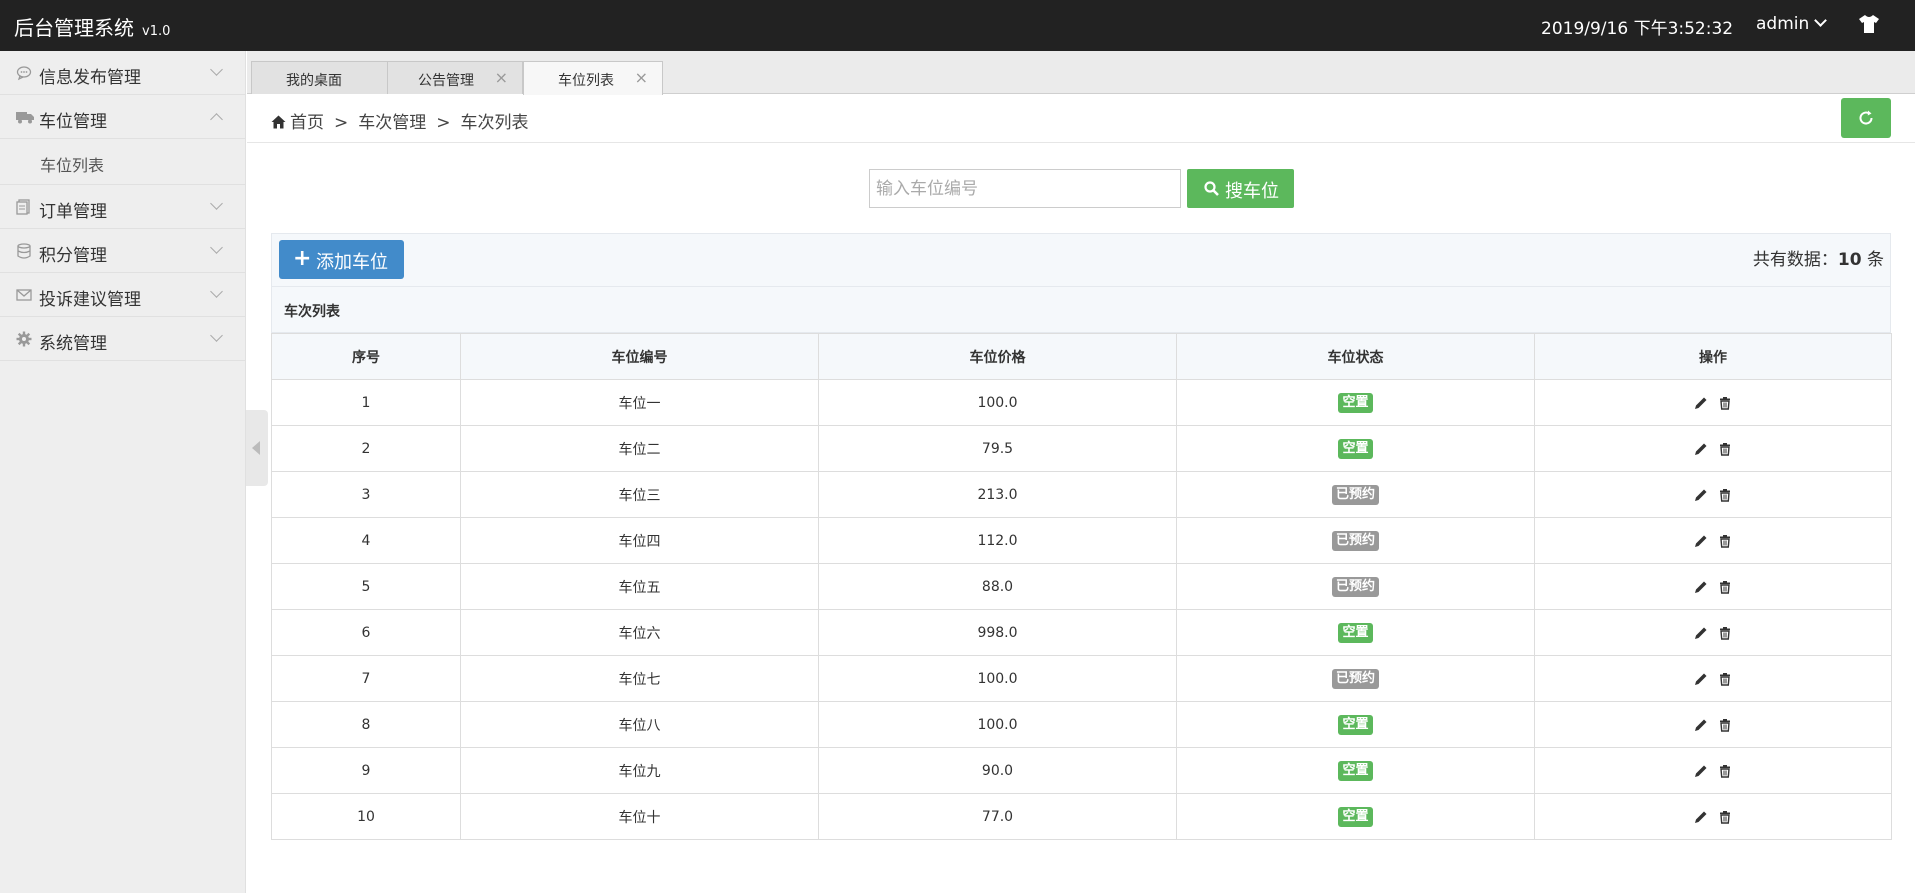  Describe the element at coordinates (92, 26) in the screenshot. I see `app-logo: 后台管理系统 v1.0` at that location.